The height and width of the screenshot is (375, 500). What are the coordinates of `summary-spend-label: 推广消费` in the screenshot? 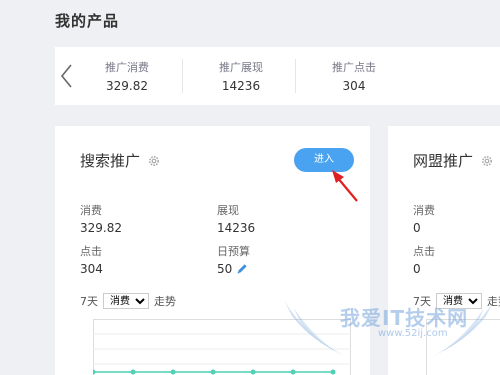 It's located at (127, 67).